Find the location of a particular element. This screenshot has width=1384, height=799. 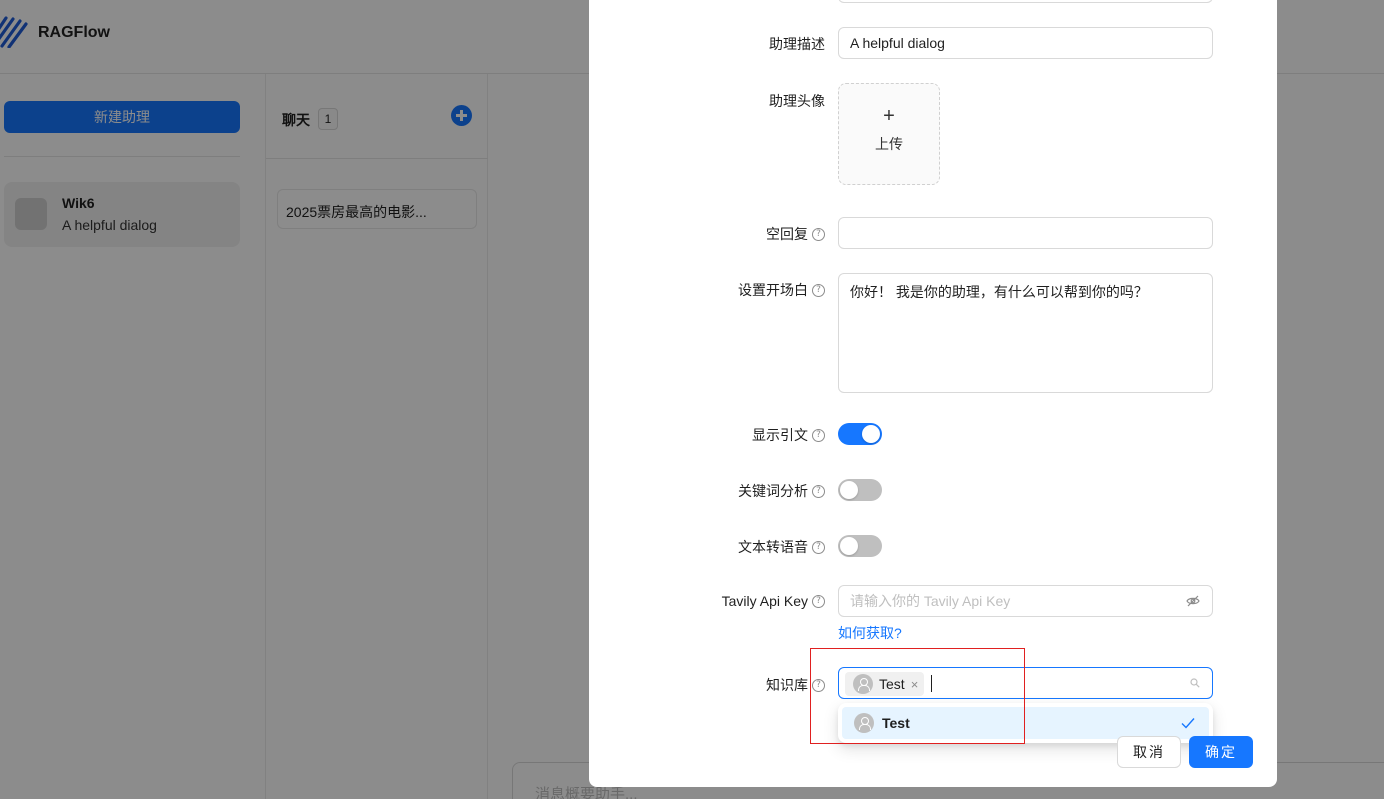

empty-reply-label: 空回复 ? is located at coordinates (795, 234).